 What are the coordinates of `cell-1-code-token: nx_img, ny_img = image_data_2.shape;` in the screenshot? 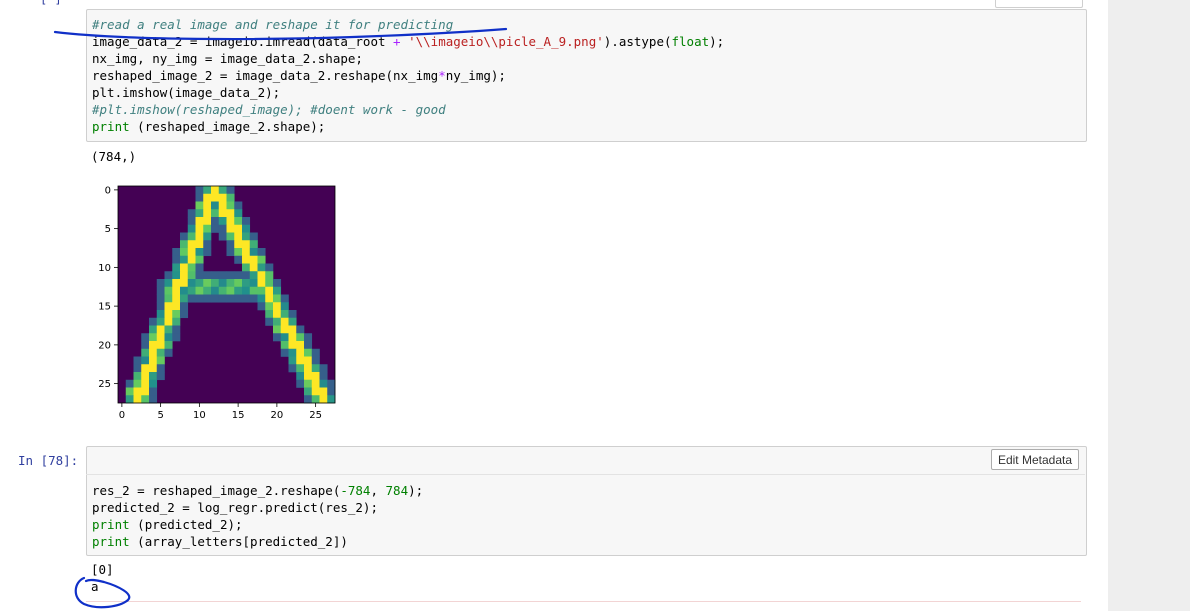 It's located at (227, 58).